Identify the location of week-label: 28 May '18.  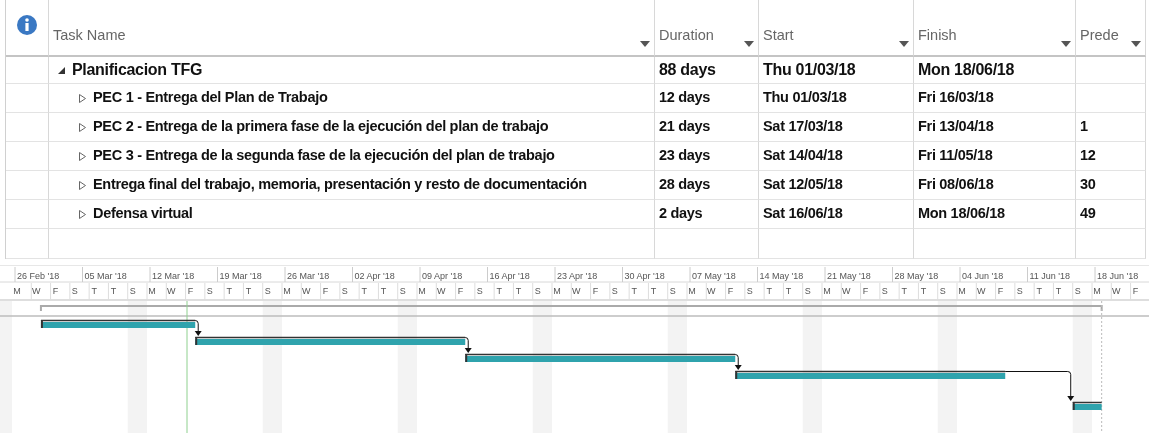
(916, 276).